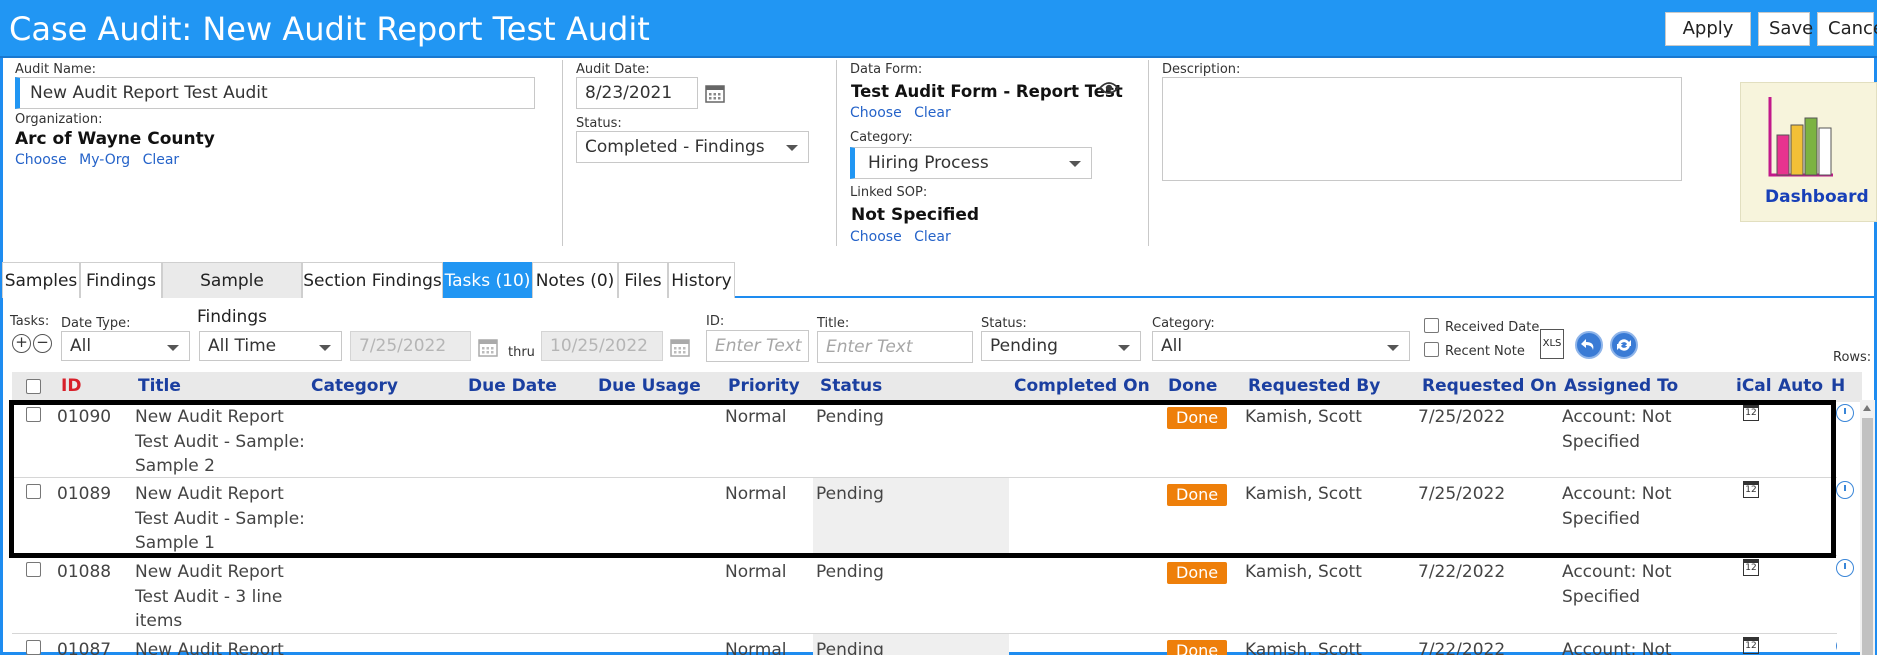 Image resolution: width=1877 pixels, height=655 pixels. What do you see at coordinates (701, 280) in the screenshot?
I see `tab-history: History` at bounding box center [701, 280].